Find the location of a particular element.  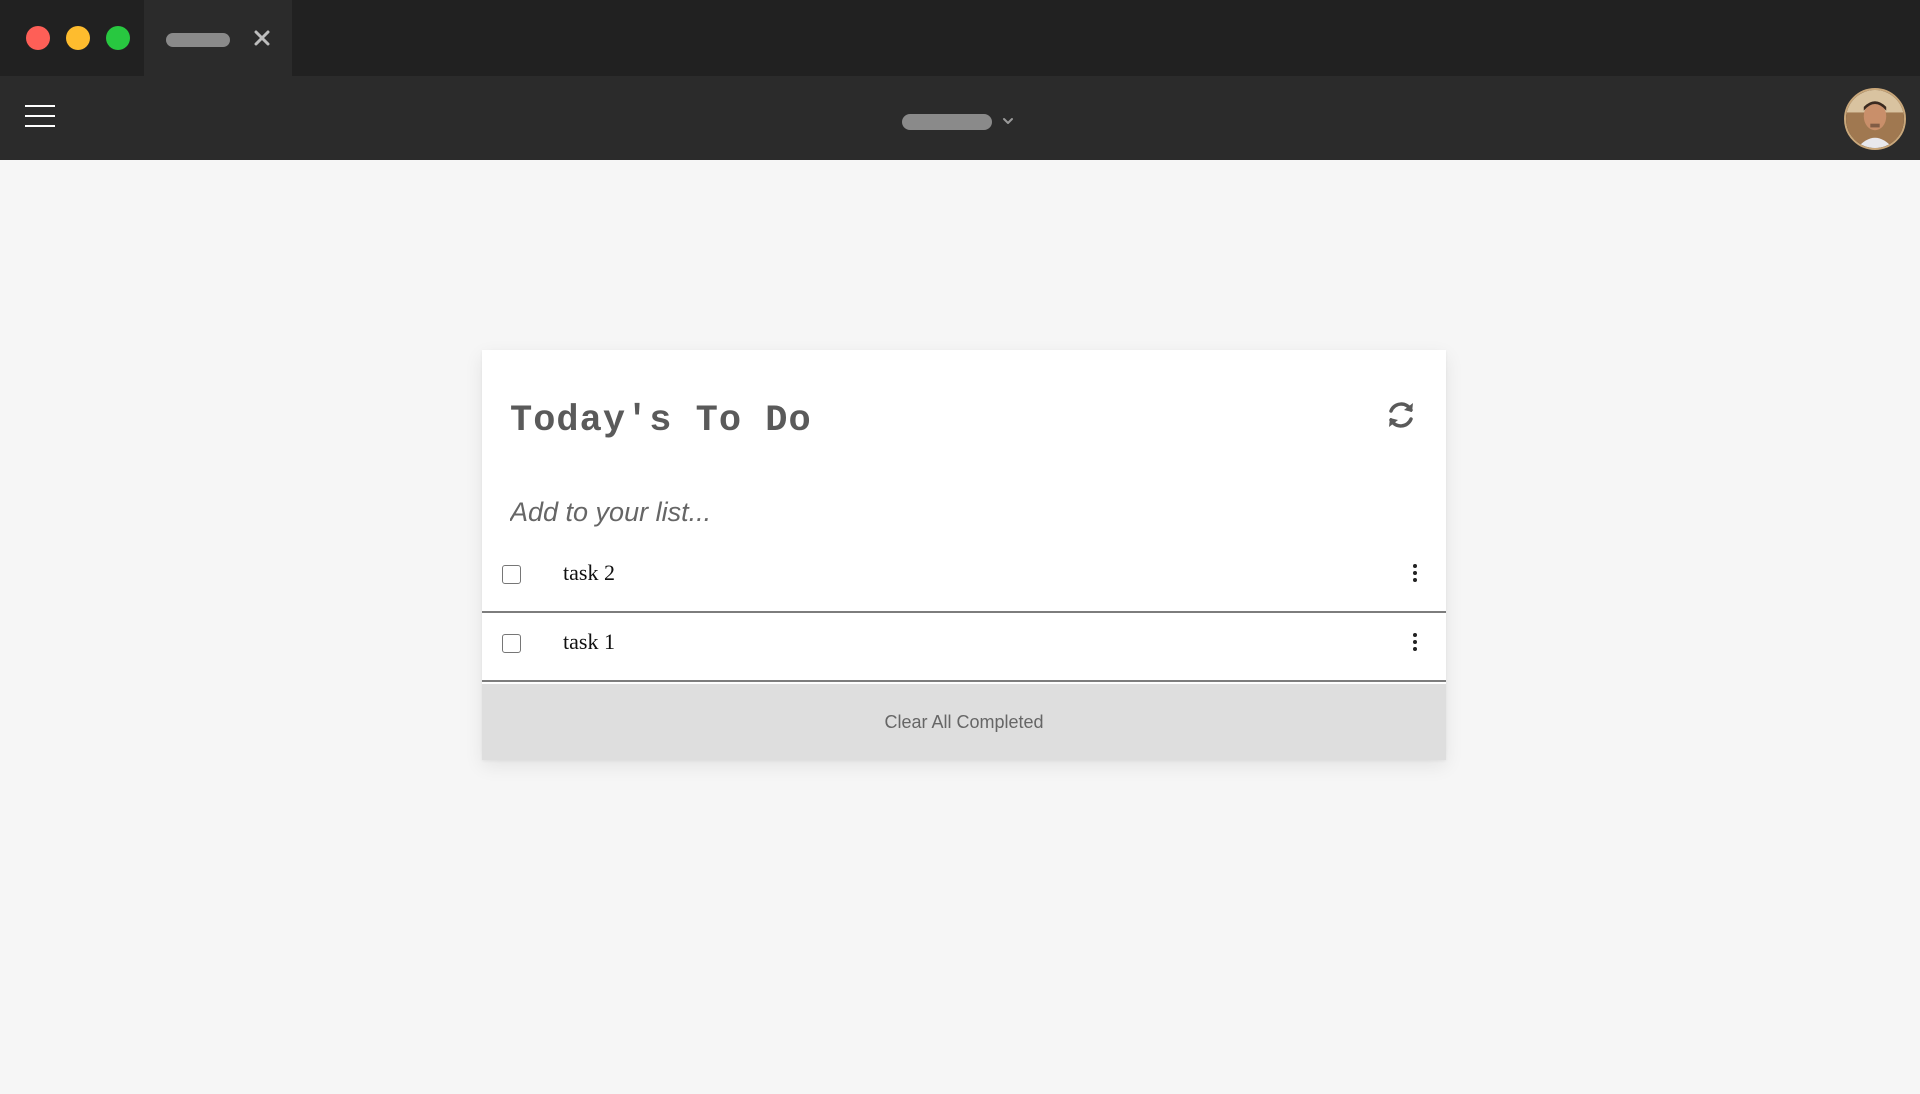

user-avatar-image is located at coordinates (1875, 119).